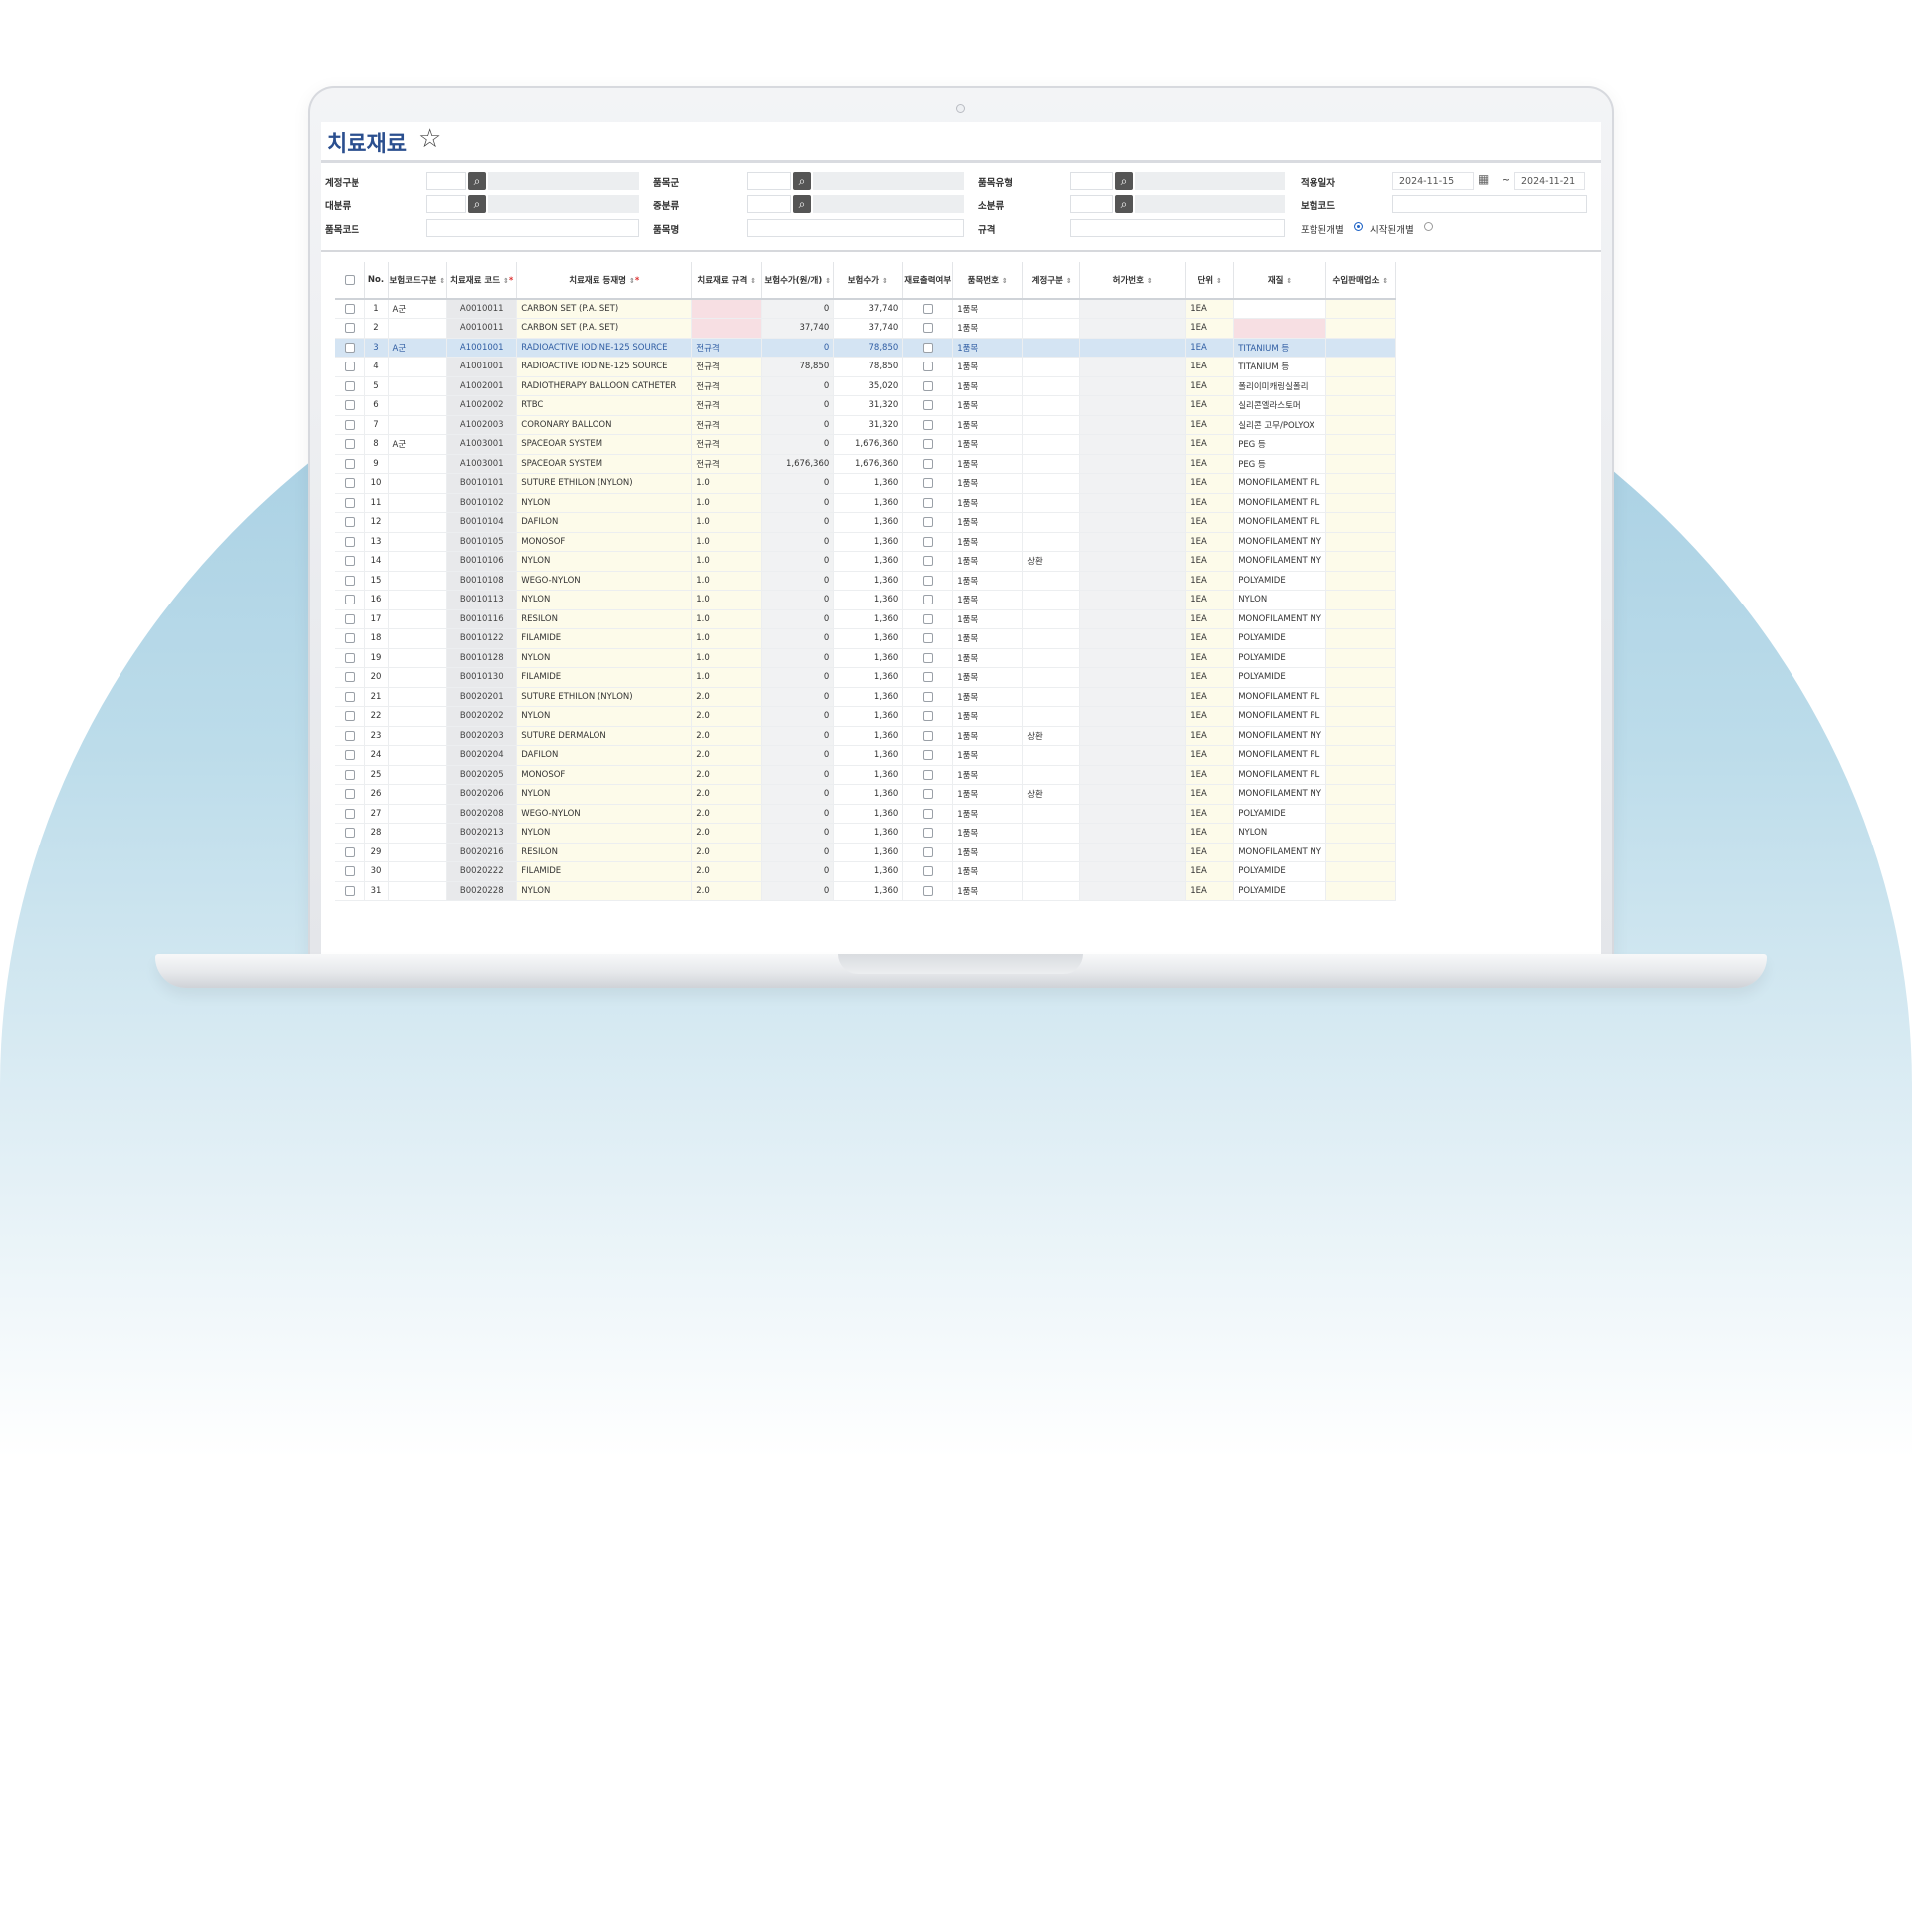 This screenshot has width=1912, height=1932. What do you see at coordinates (1279, 281) in the screenshot?
I see `header-material: 재질 ⇕` at bounding box center [1279, 281].